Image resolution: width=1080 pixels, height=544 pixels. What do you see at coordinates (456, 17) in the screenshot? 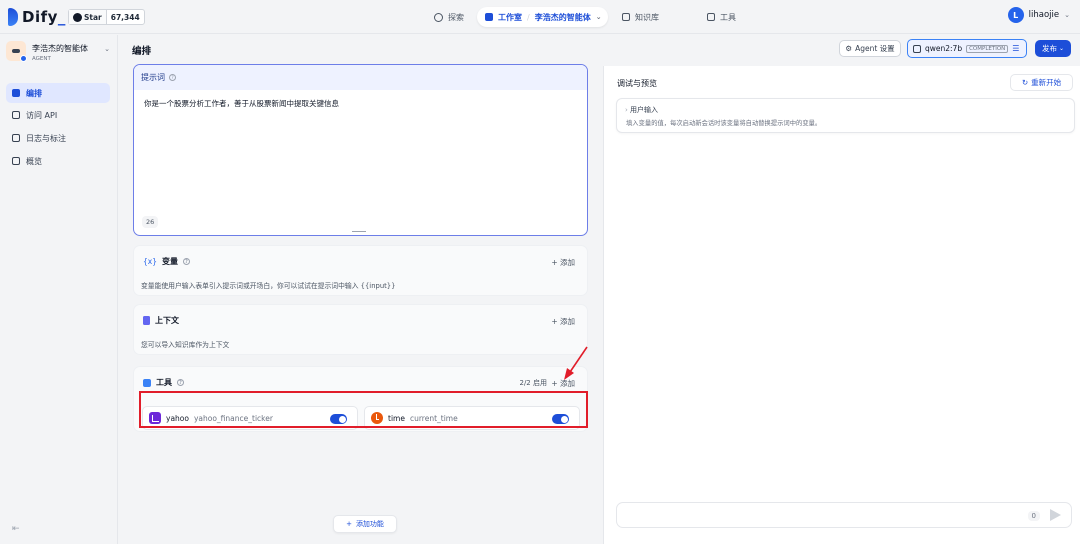
I see `nav-explore-label: 探索` at bounding box center [456, 17].